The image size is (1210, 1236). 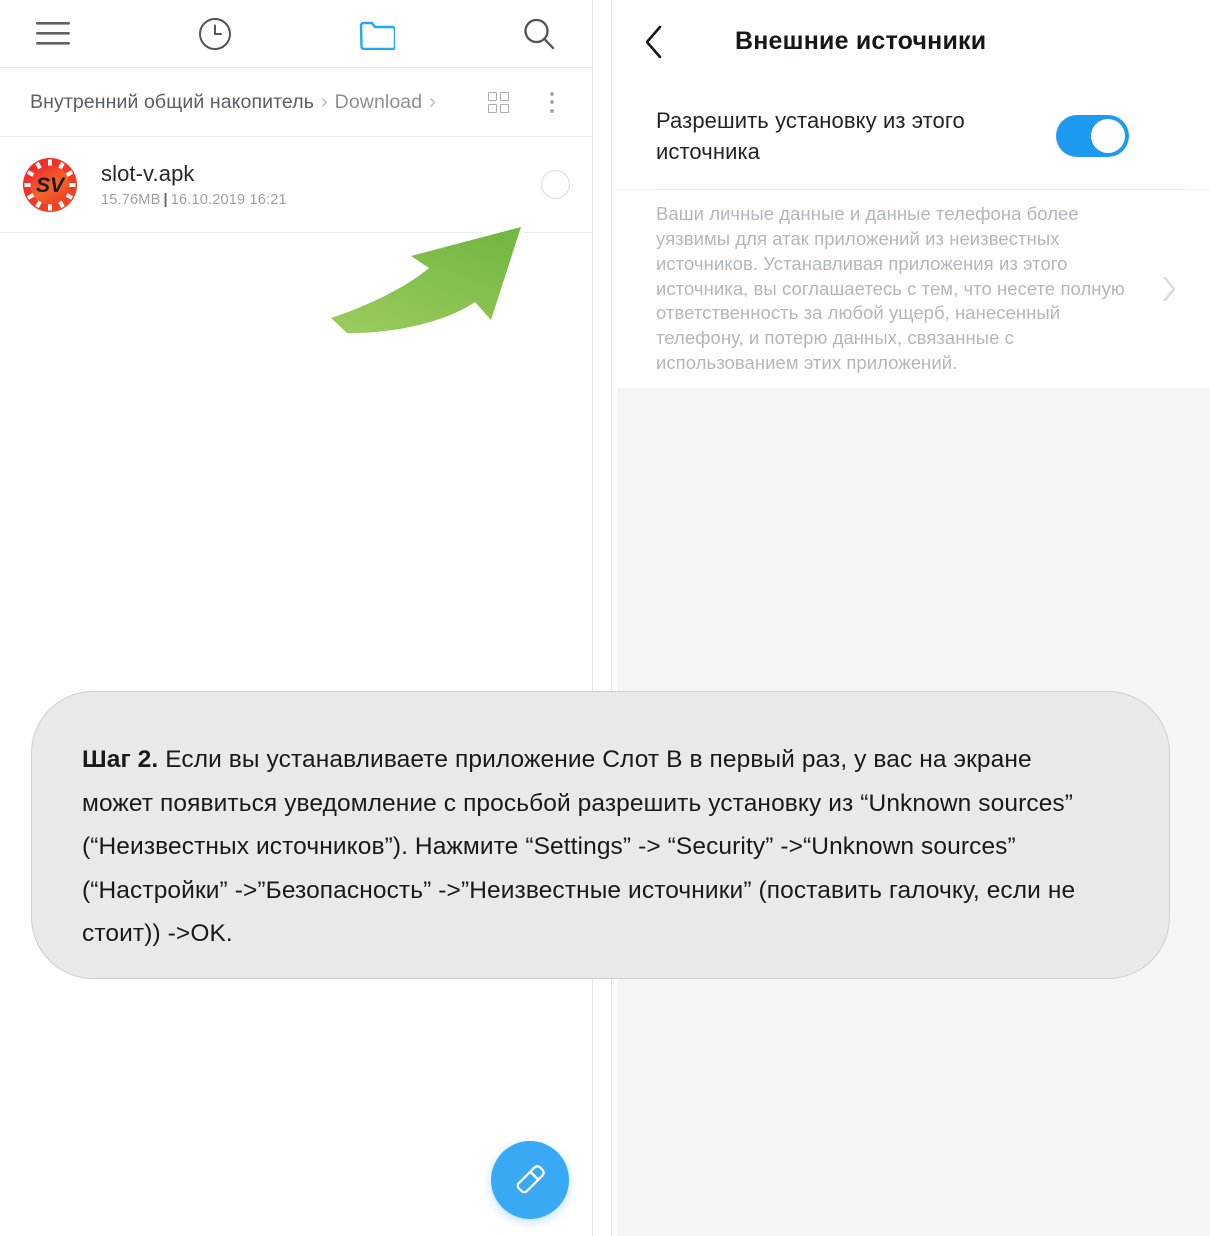 I want to click on cleanup-fab, so click(x=530, y=1180).